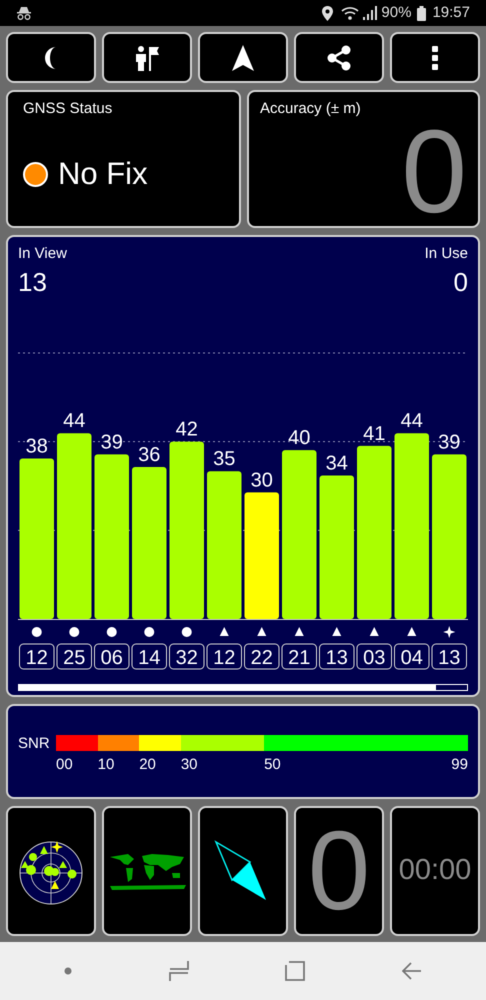 The width and height of the screenshot is (486, 1000). I want to click on more-vertical-icon, so click(435, 58).